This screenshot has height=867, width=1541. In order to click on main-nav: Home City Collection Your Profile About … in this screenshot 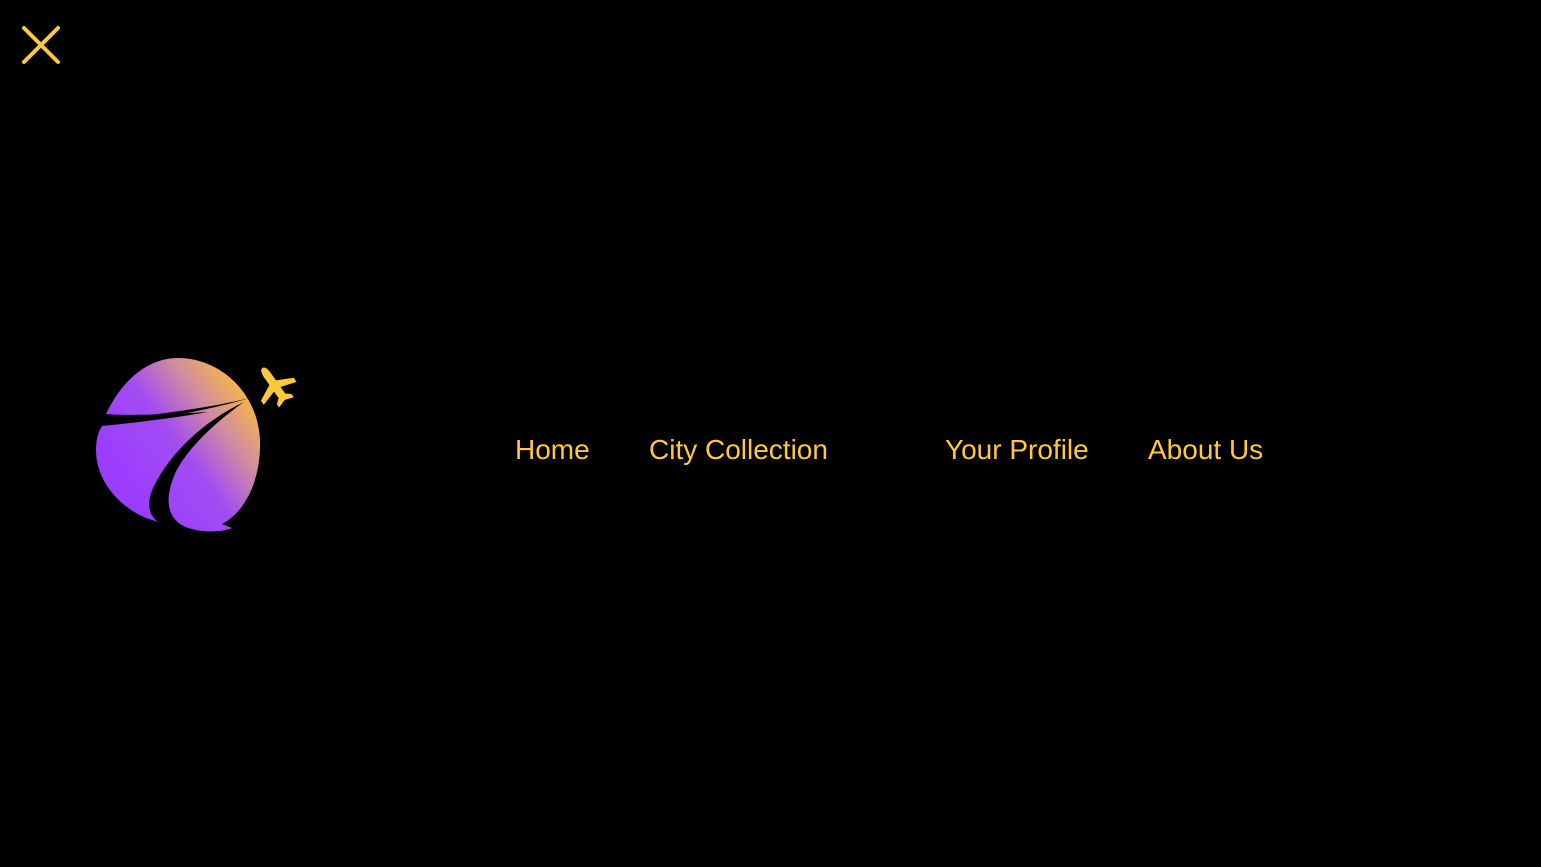, I will do `click(770, 450)`.